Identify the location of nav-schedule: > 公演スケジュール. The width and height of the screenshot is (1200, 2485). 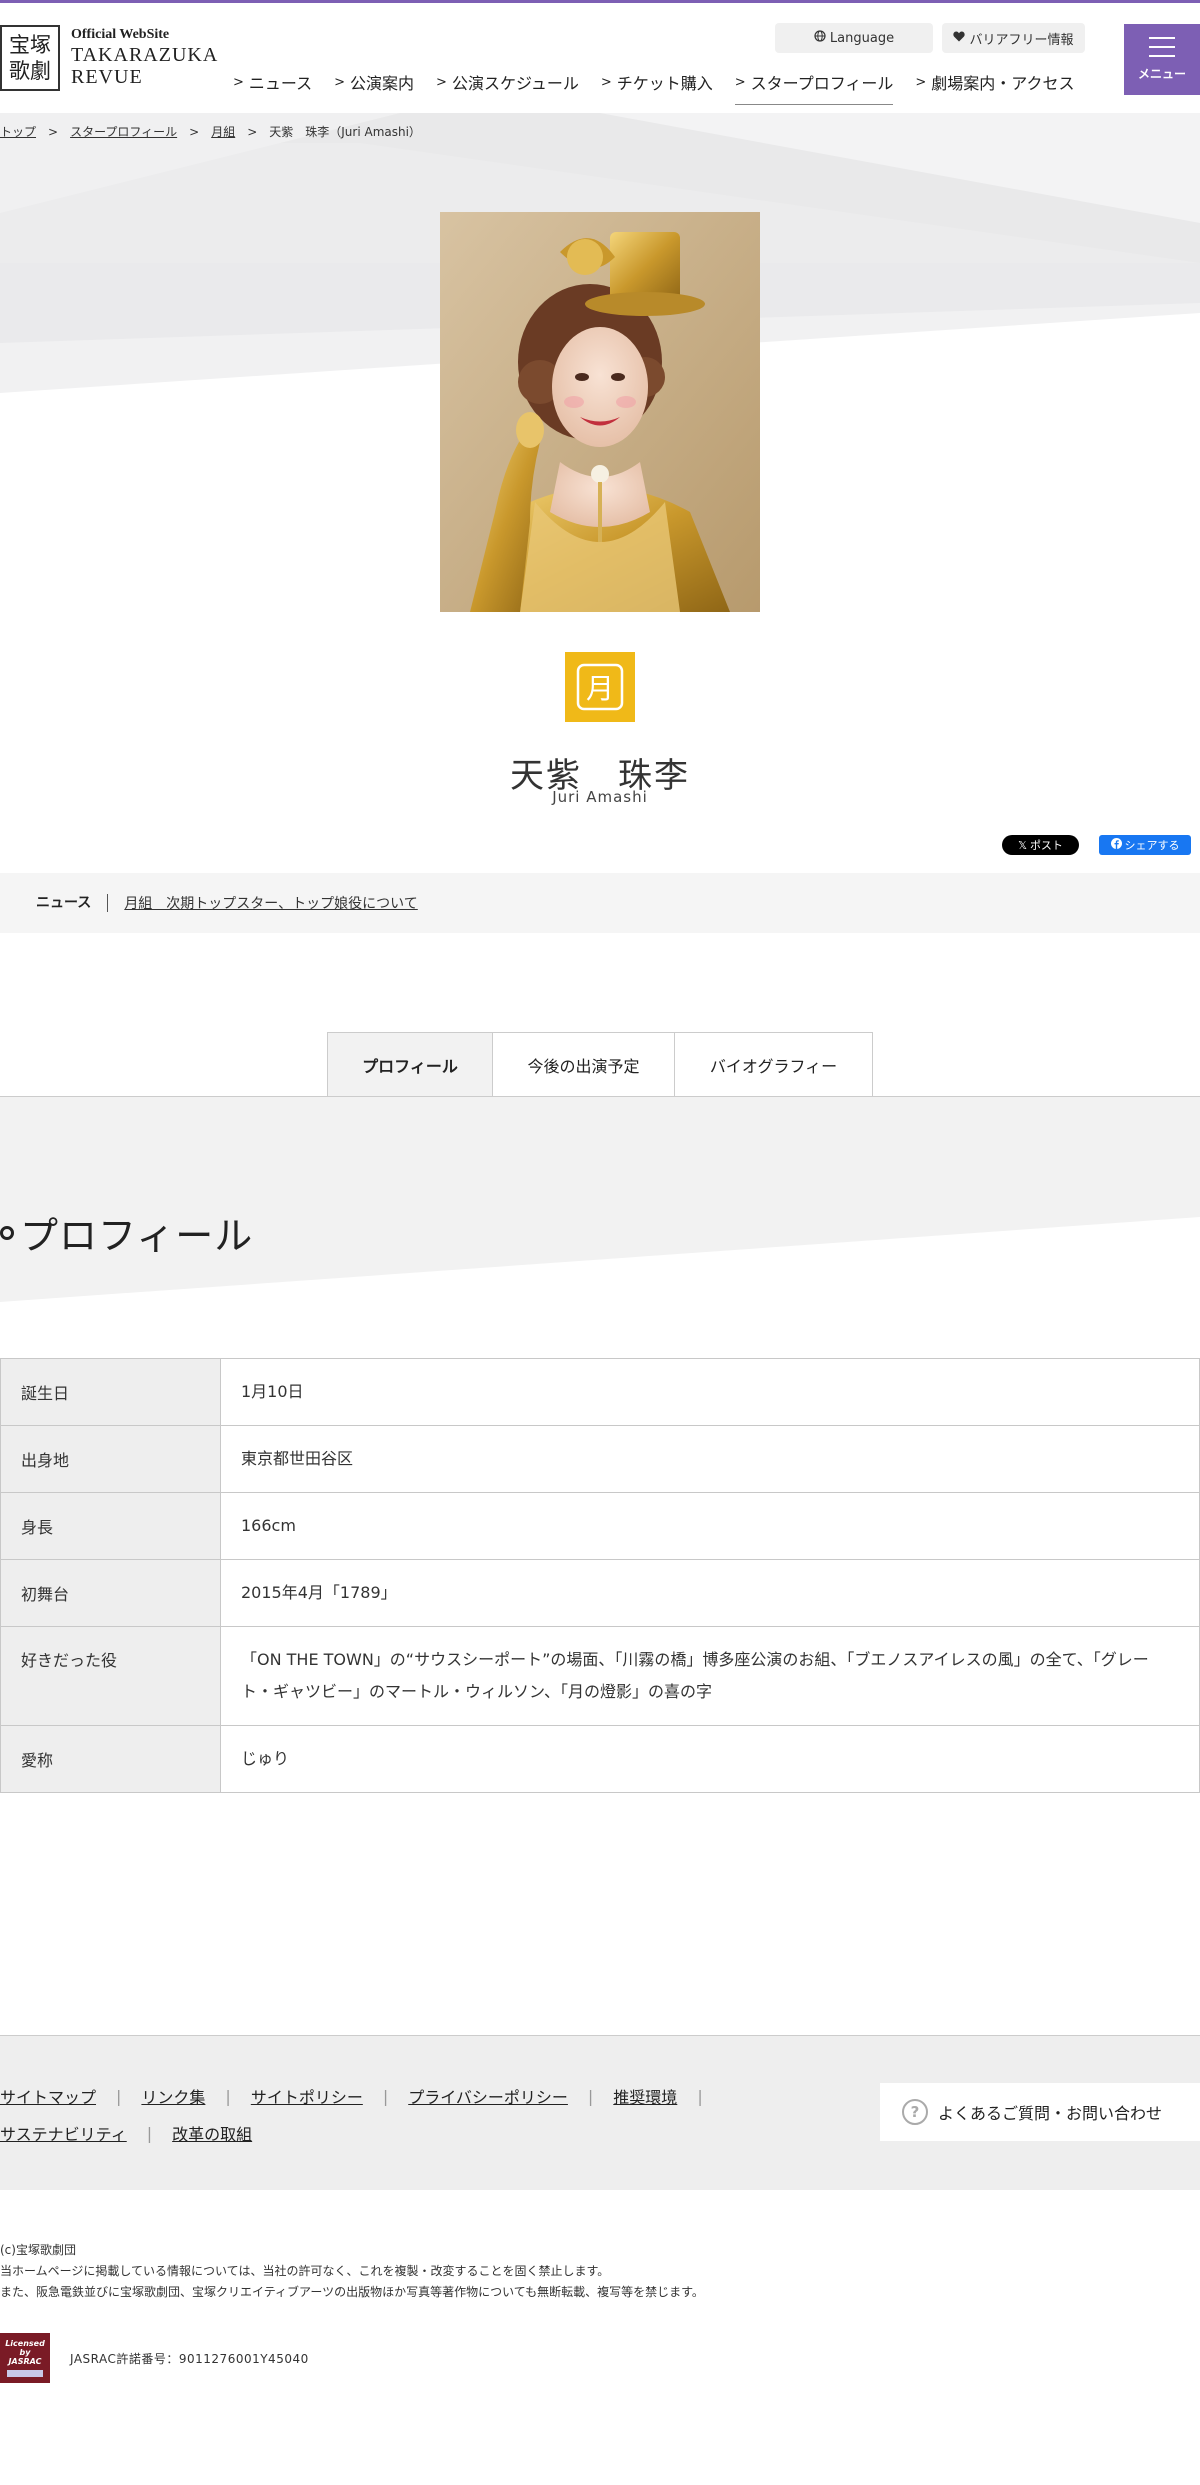
(507, 82).